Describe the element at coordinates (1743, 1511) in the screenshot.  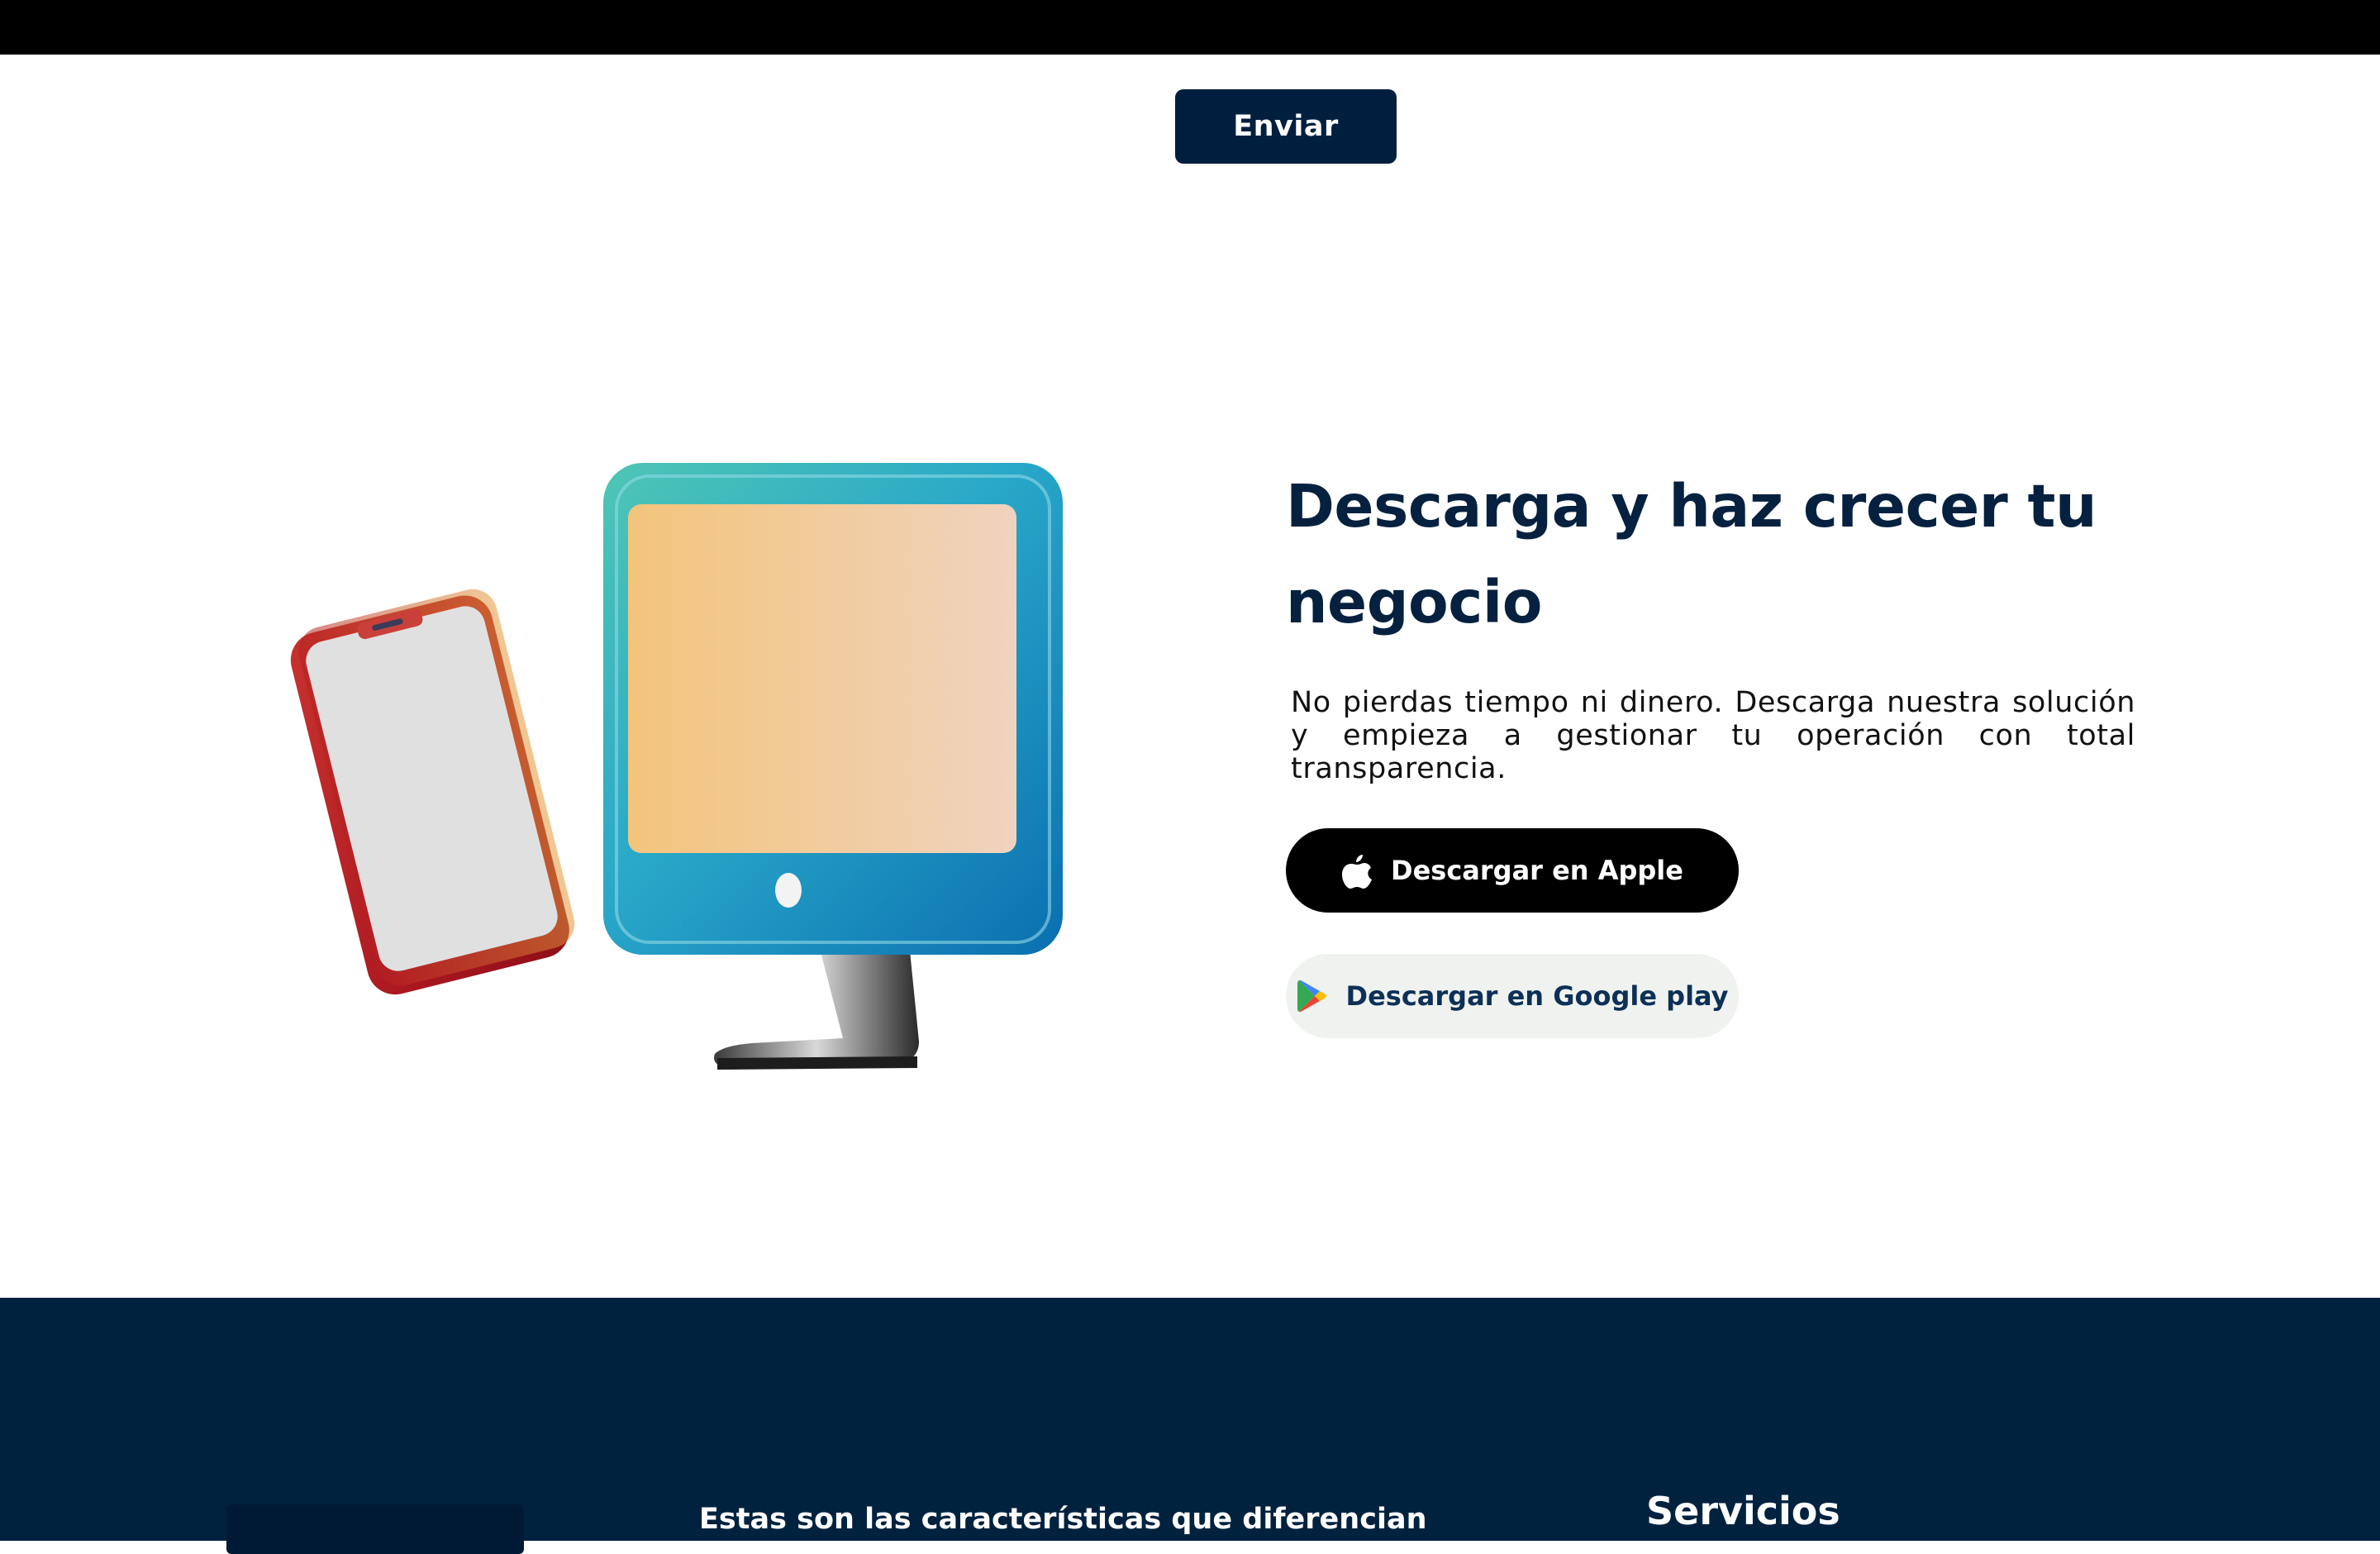
I see `footer-services-title: Servicios` at that location.